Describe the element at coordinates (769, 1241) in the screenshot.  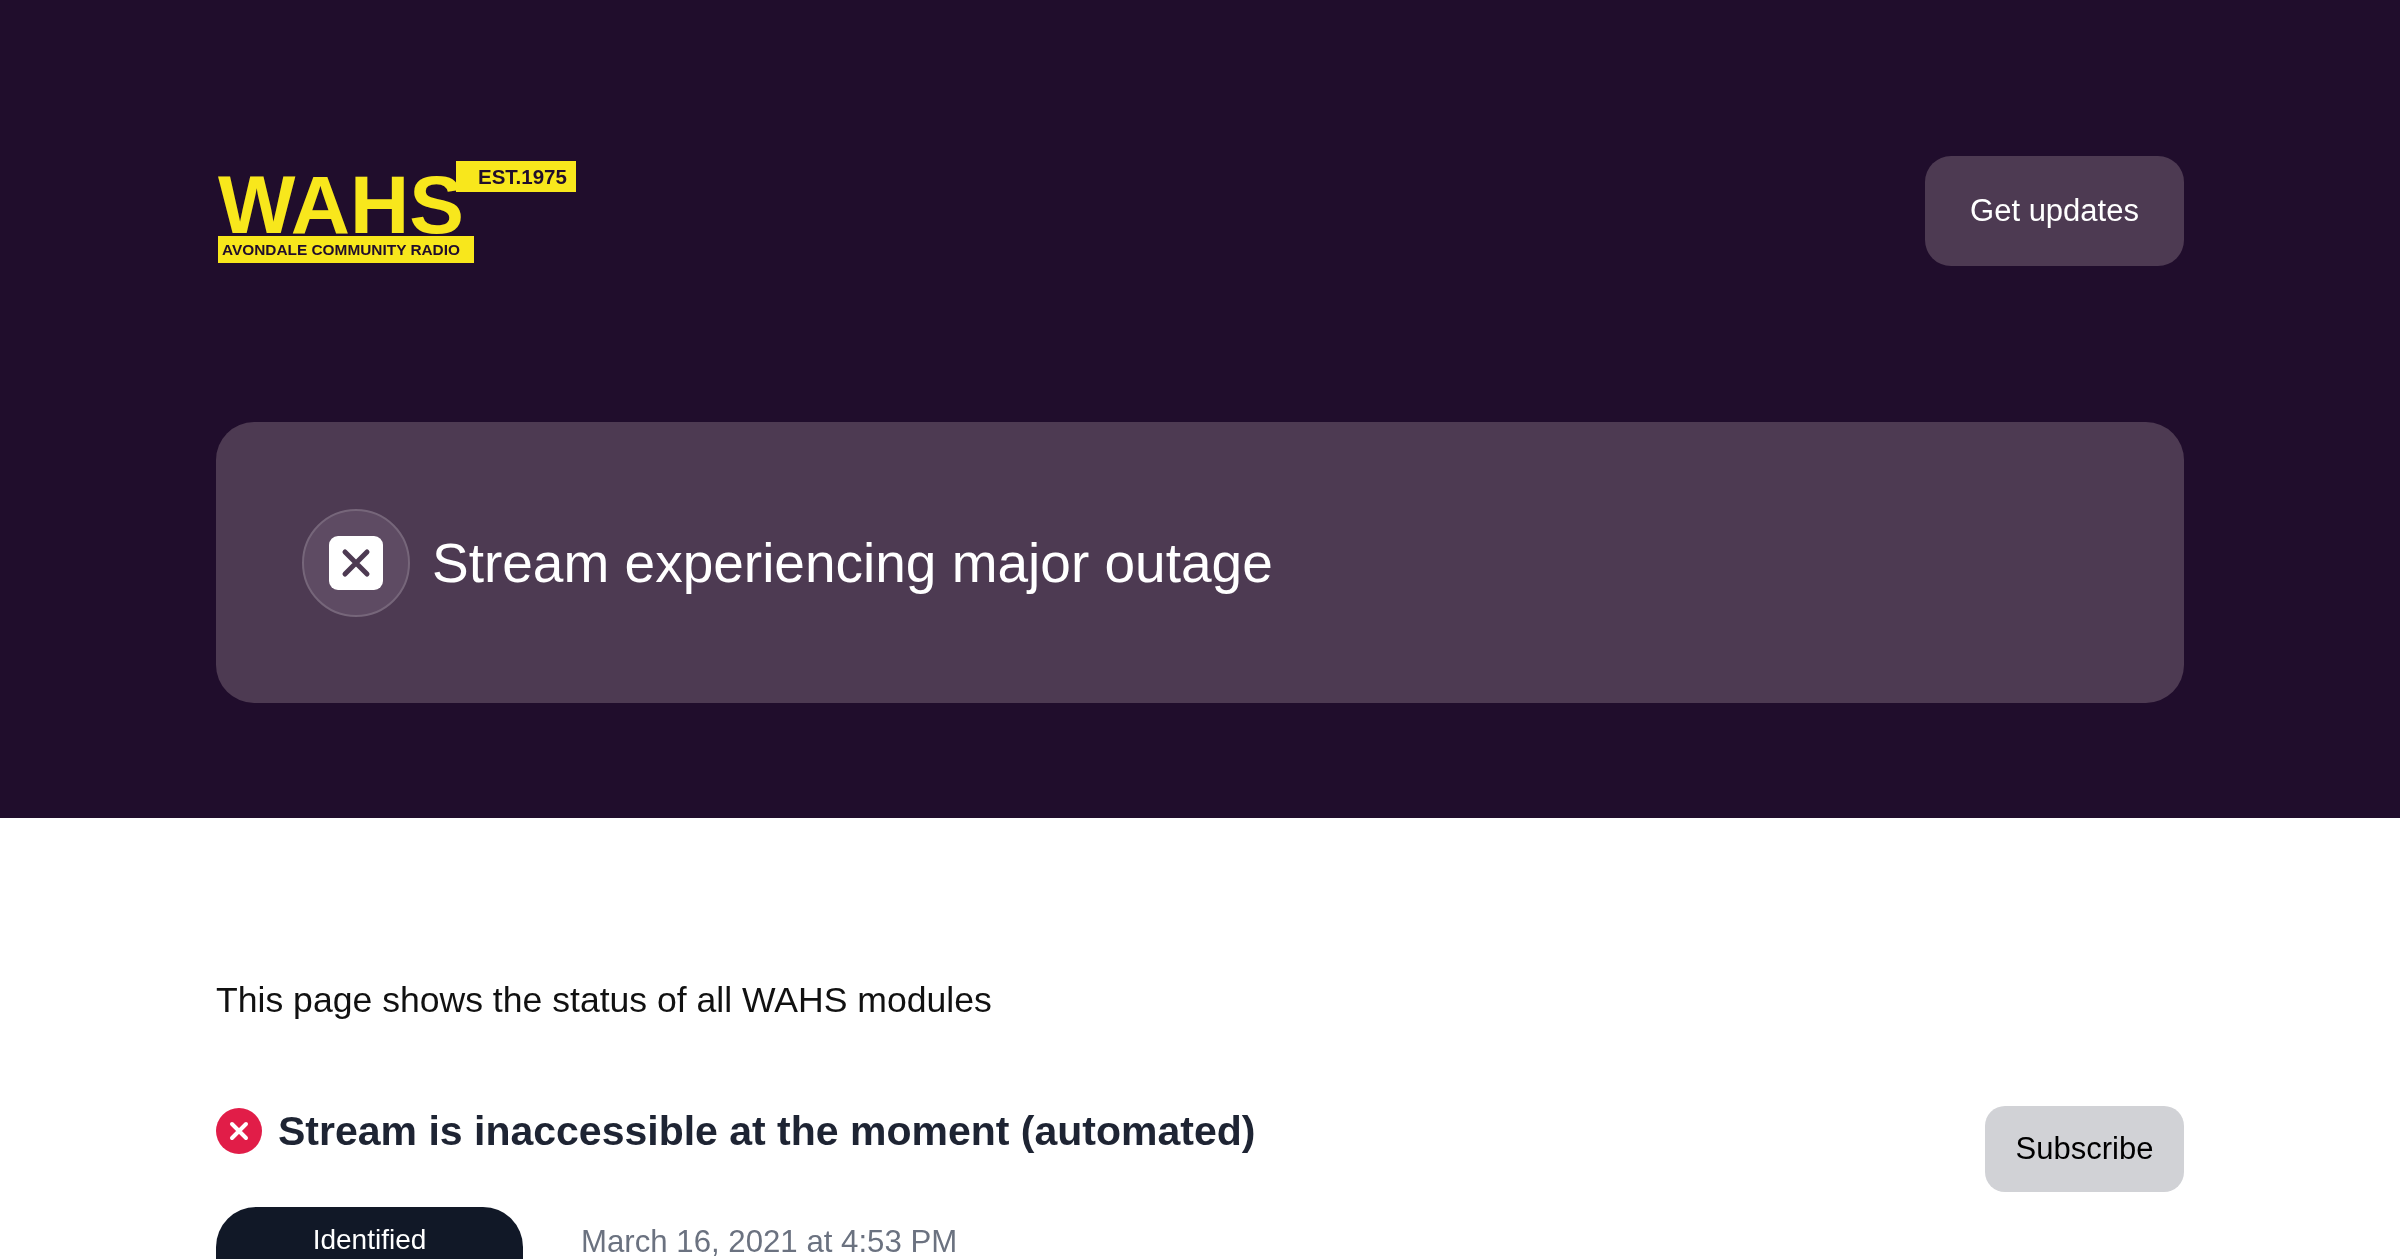
I see `incident-time: March 16, 2021 at 4:53 PM` at that location.